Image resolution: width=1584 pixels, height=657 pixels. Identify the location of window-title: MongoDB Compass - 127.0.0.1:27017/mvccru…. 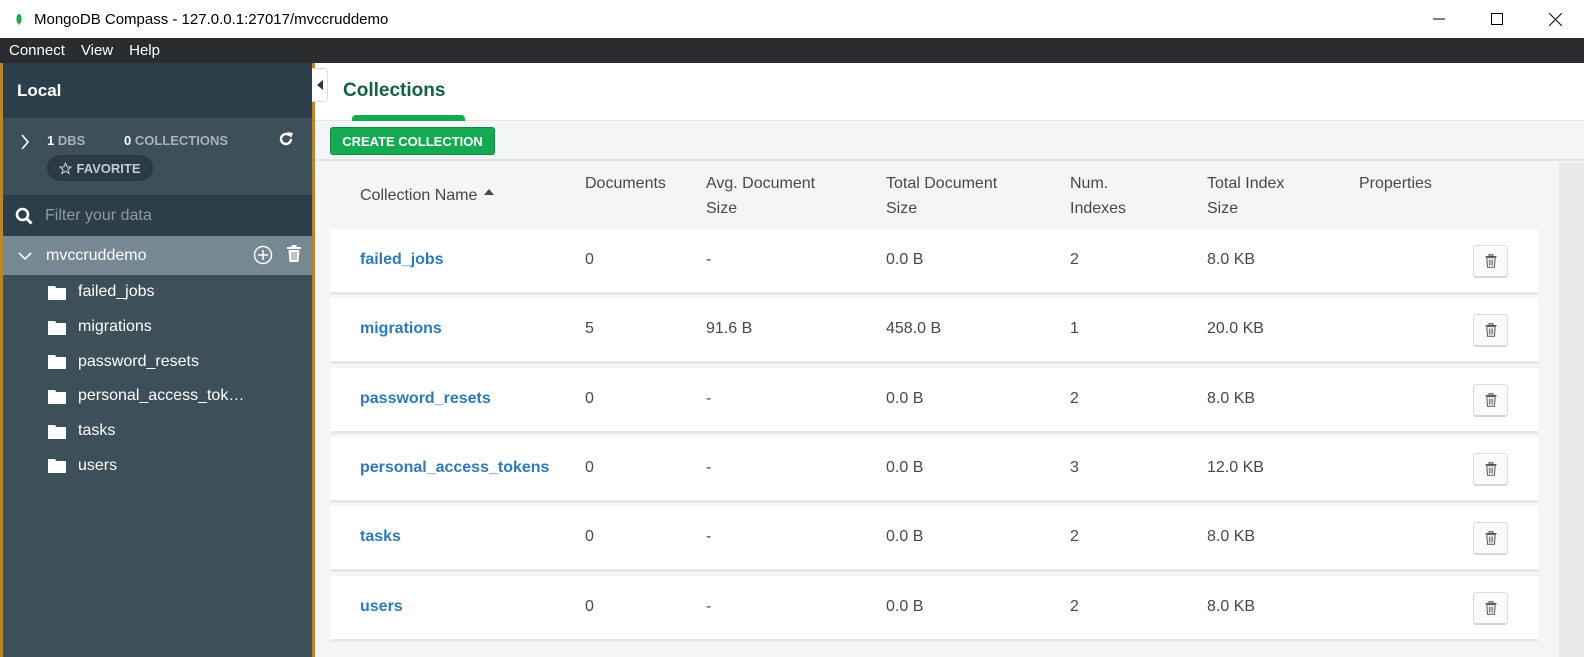
(211, 19).